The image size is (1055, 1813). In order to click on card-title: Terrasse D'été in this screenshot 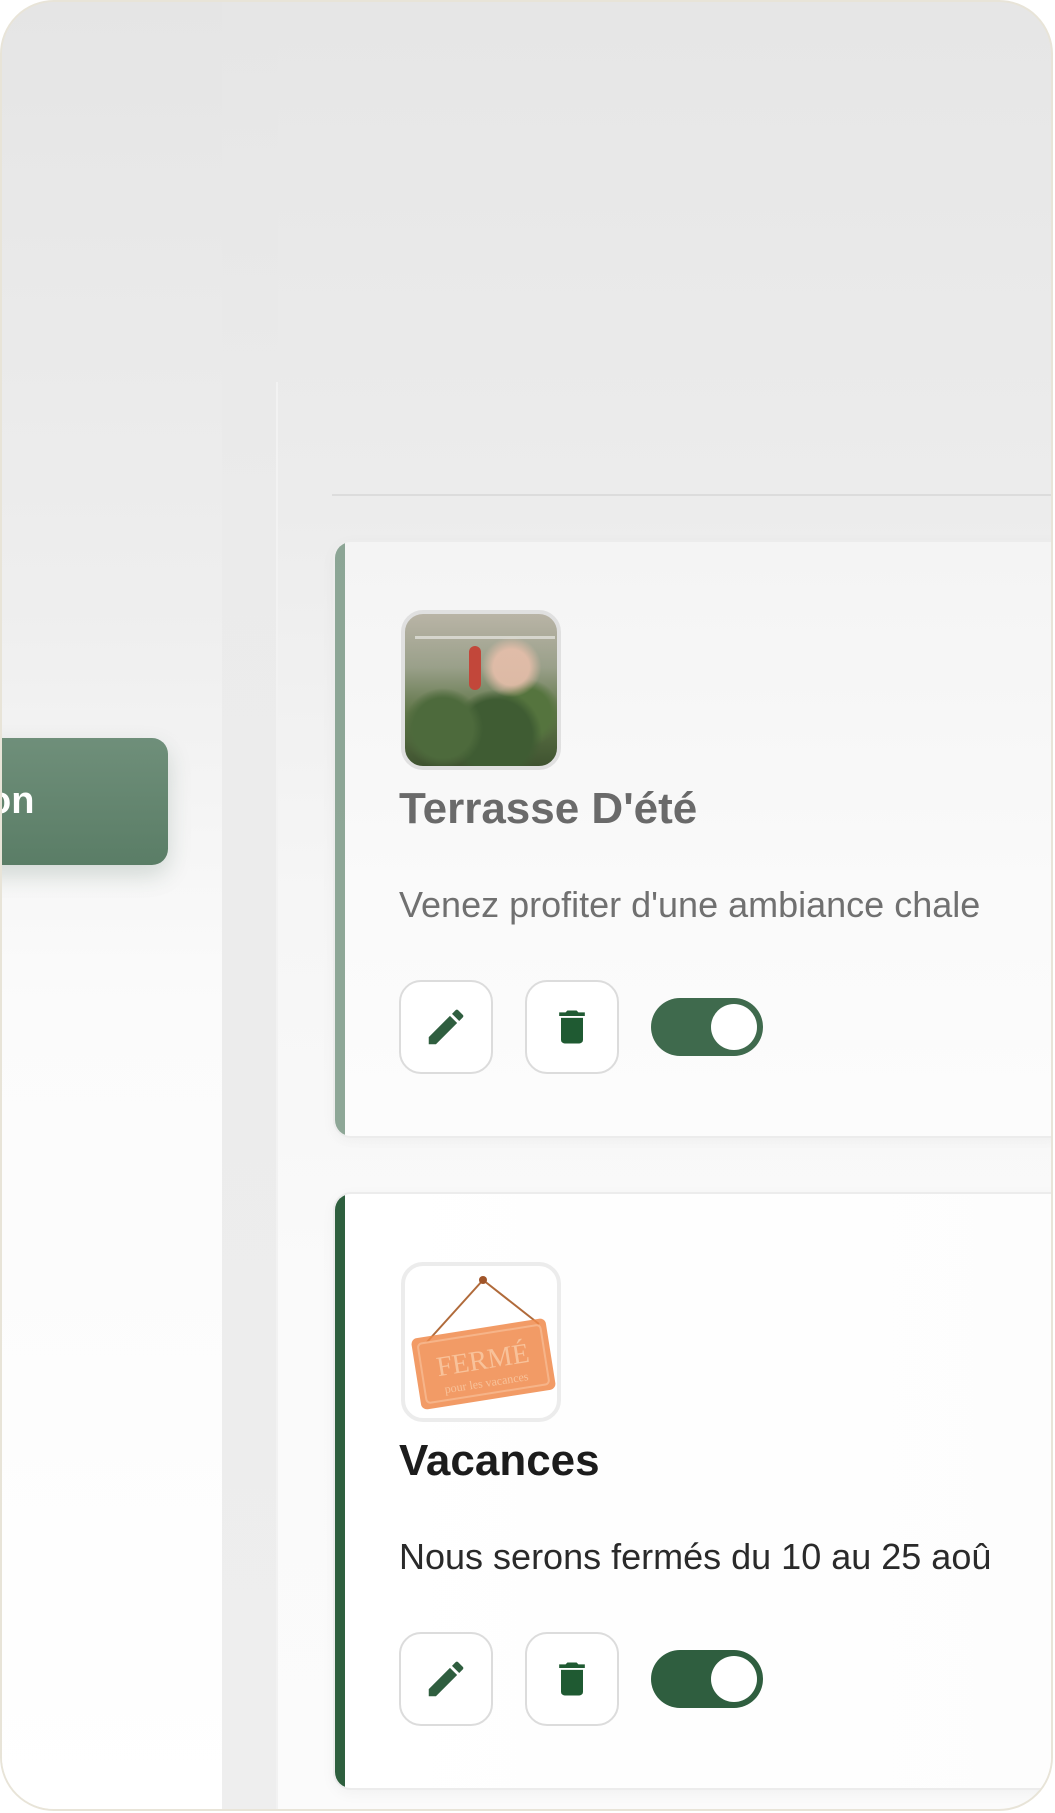, I will do `click(548, 808)`.